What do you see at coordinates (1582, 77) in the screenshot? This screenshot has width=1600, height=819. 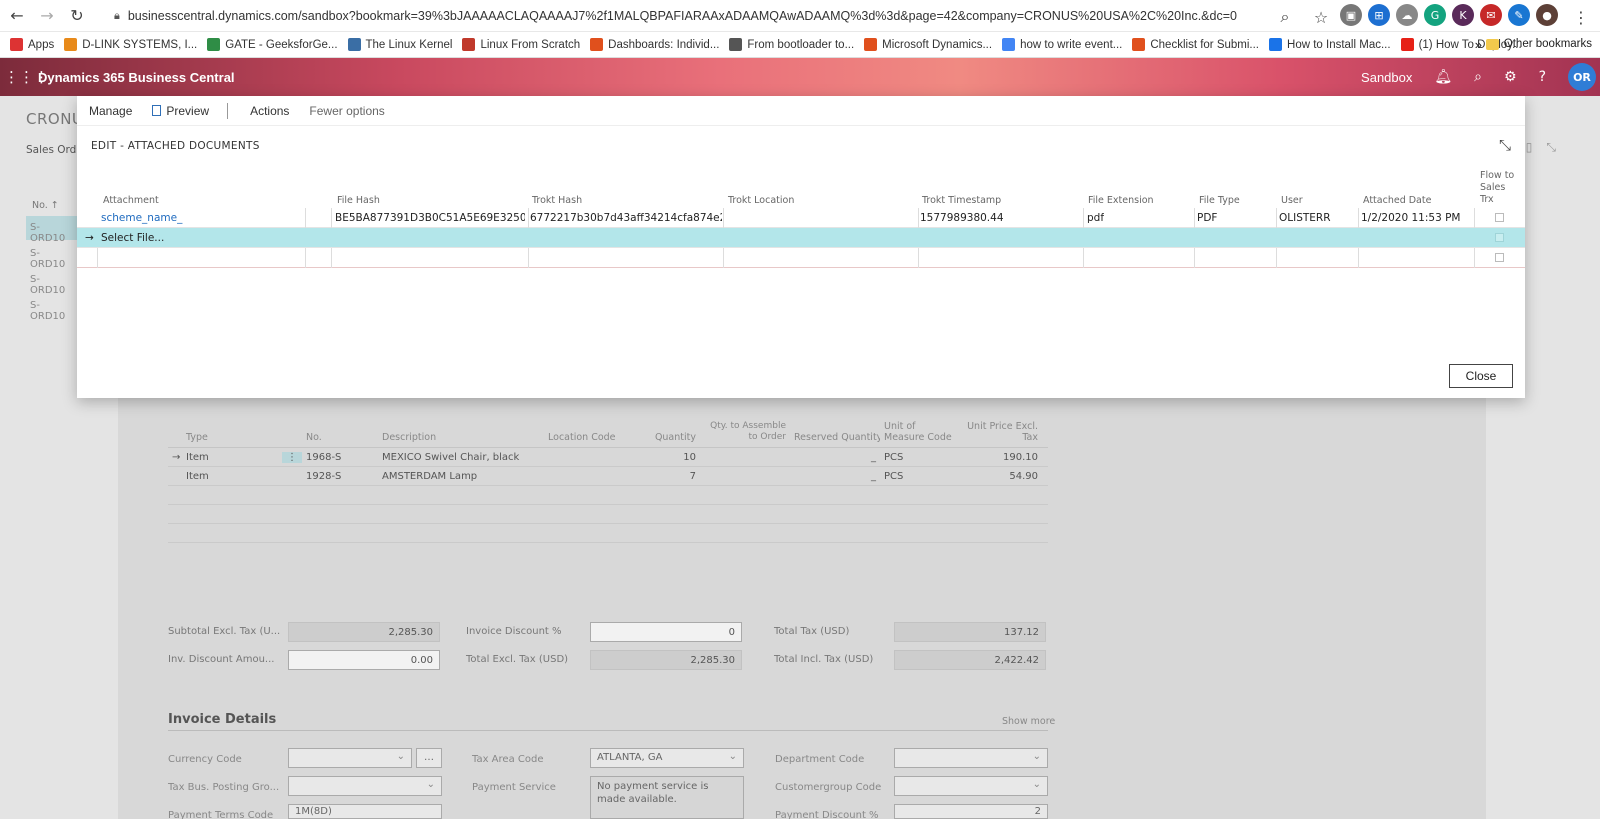 I see `avatar: OR` at bounding box center [1582, 77].